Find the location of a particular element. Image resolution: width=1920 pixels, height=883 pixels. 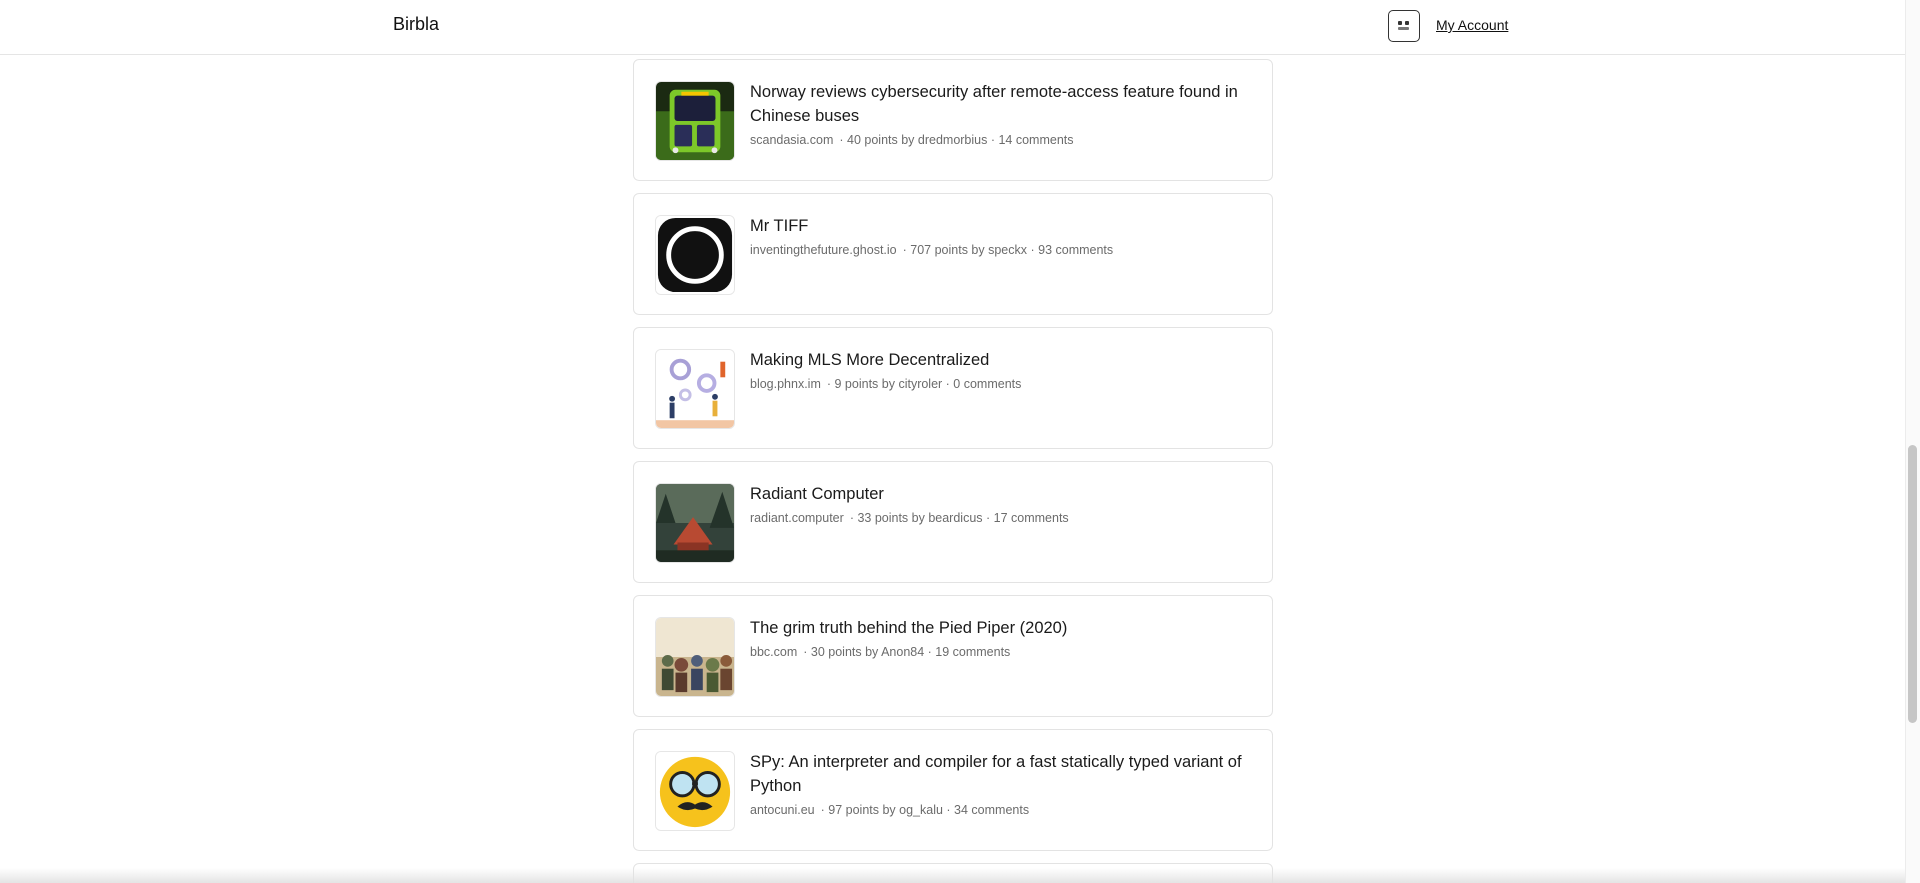

my-account-link: My Account is located at coordinates (1472, 25).